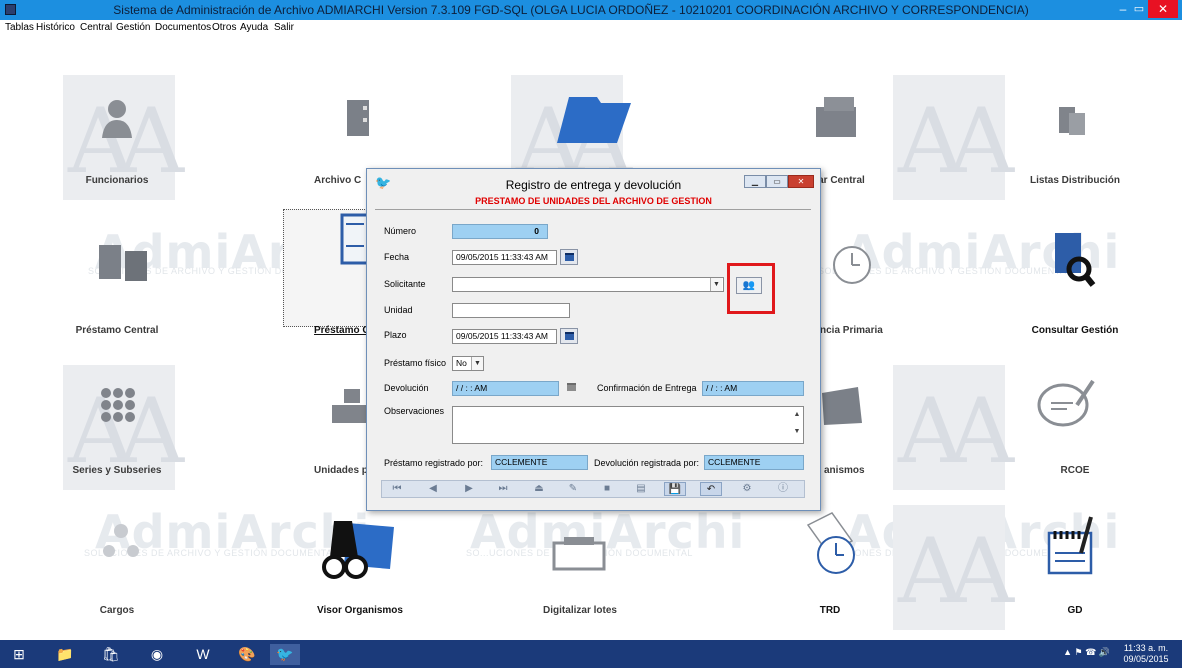  I want to click on plazo-calendar-button, so click(569, 336).